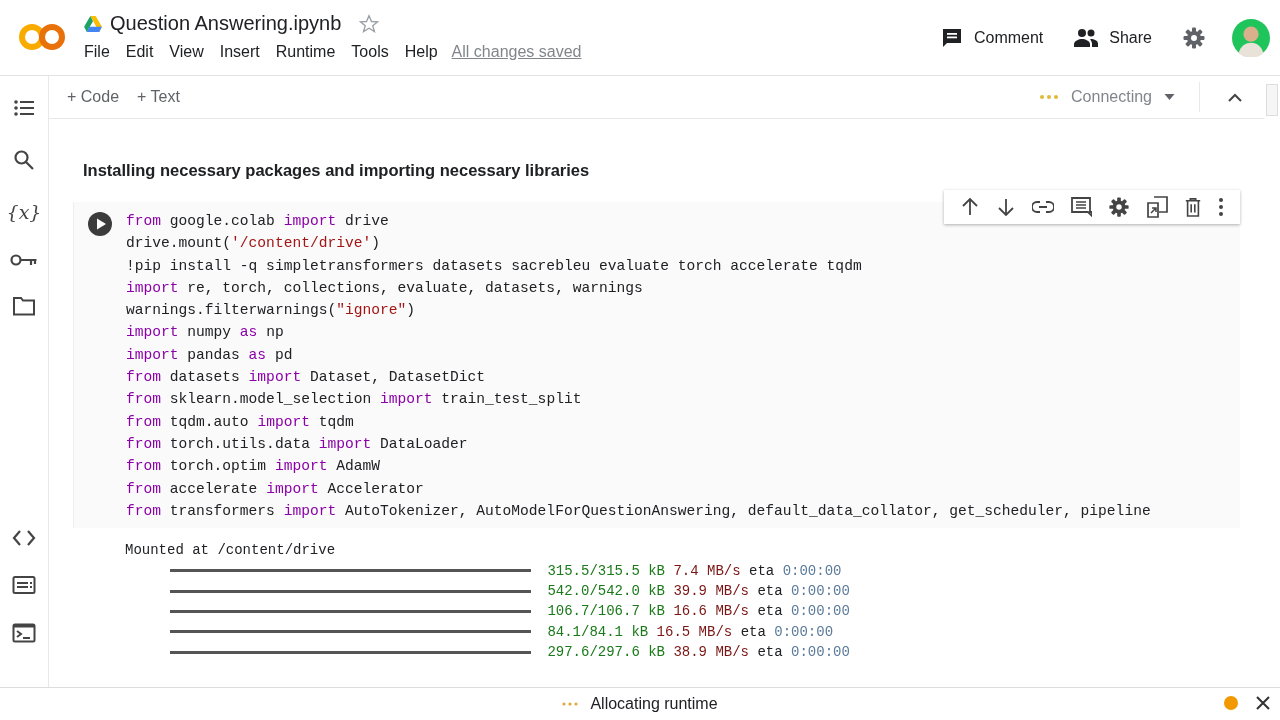  What do you see at coordinates (305, 52) in the screenshot?
I see `menu-item: Runtime` at bounding box center [305, 52].